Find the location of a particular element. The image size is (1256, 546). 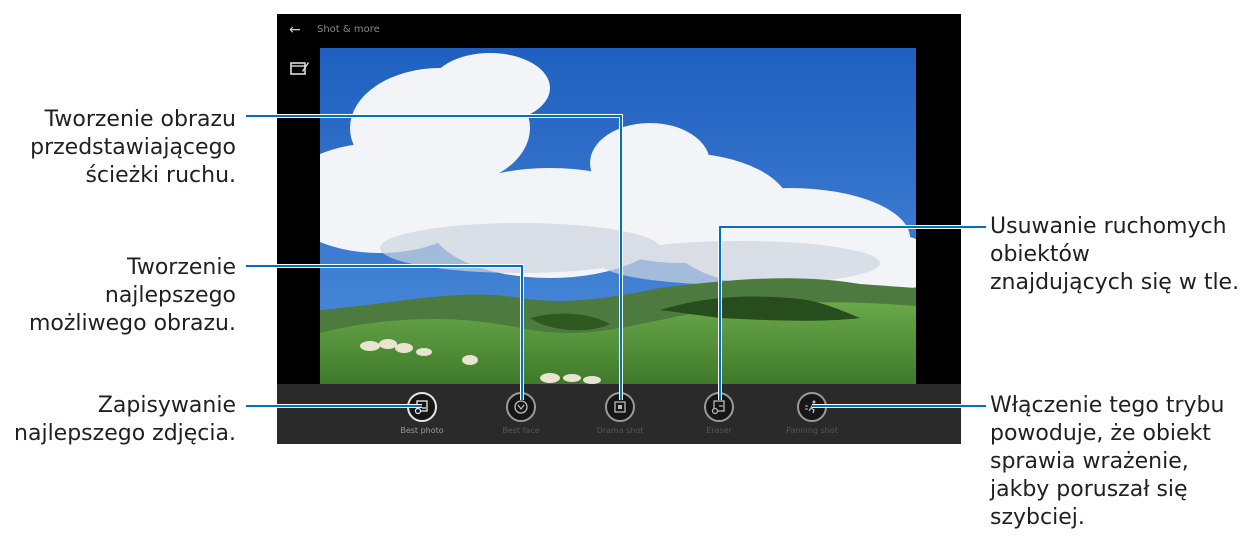

annotation-line: znajdujących się w tle. is located at coordinates (1115, 282).